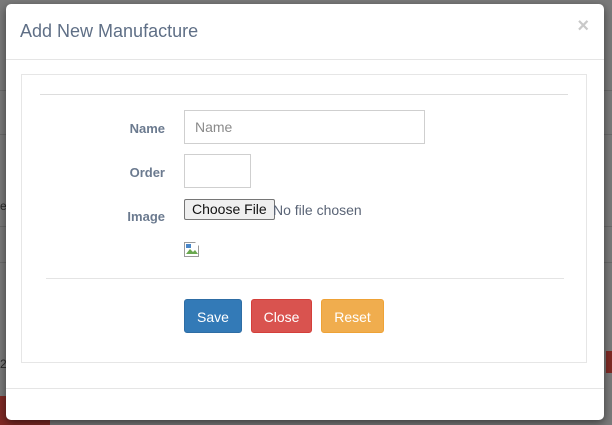  Describe the element at coordinates (304, 127) in the screenshot. I see `name-input` at that location.